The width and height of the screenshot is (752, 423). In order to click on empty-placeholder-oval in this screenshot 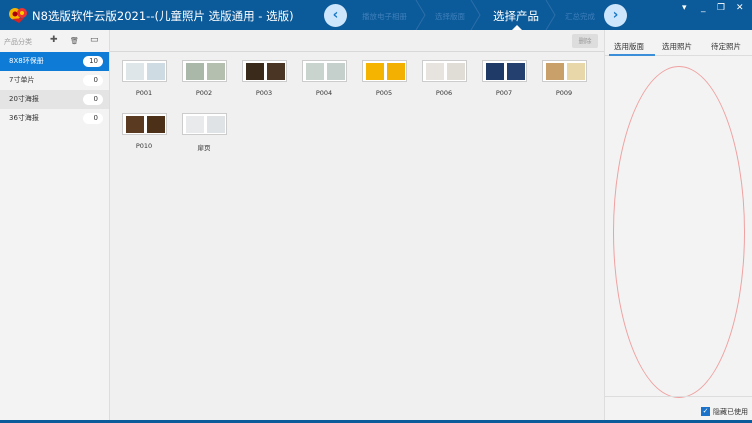, I will do `click(679, 232)`.